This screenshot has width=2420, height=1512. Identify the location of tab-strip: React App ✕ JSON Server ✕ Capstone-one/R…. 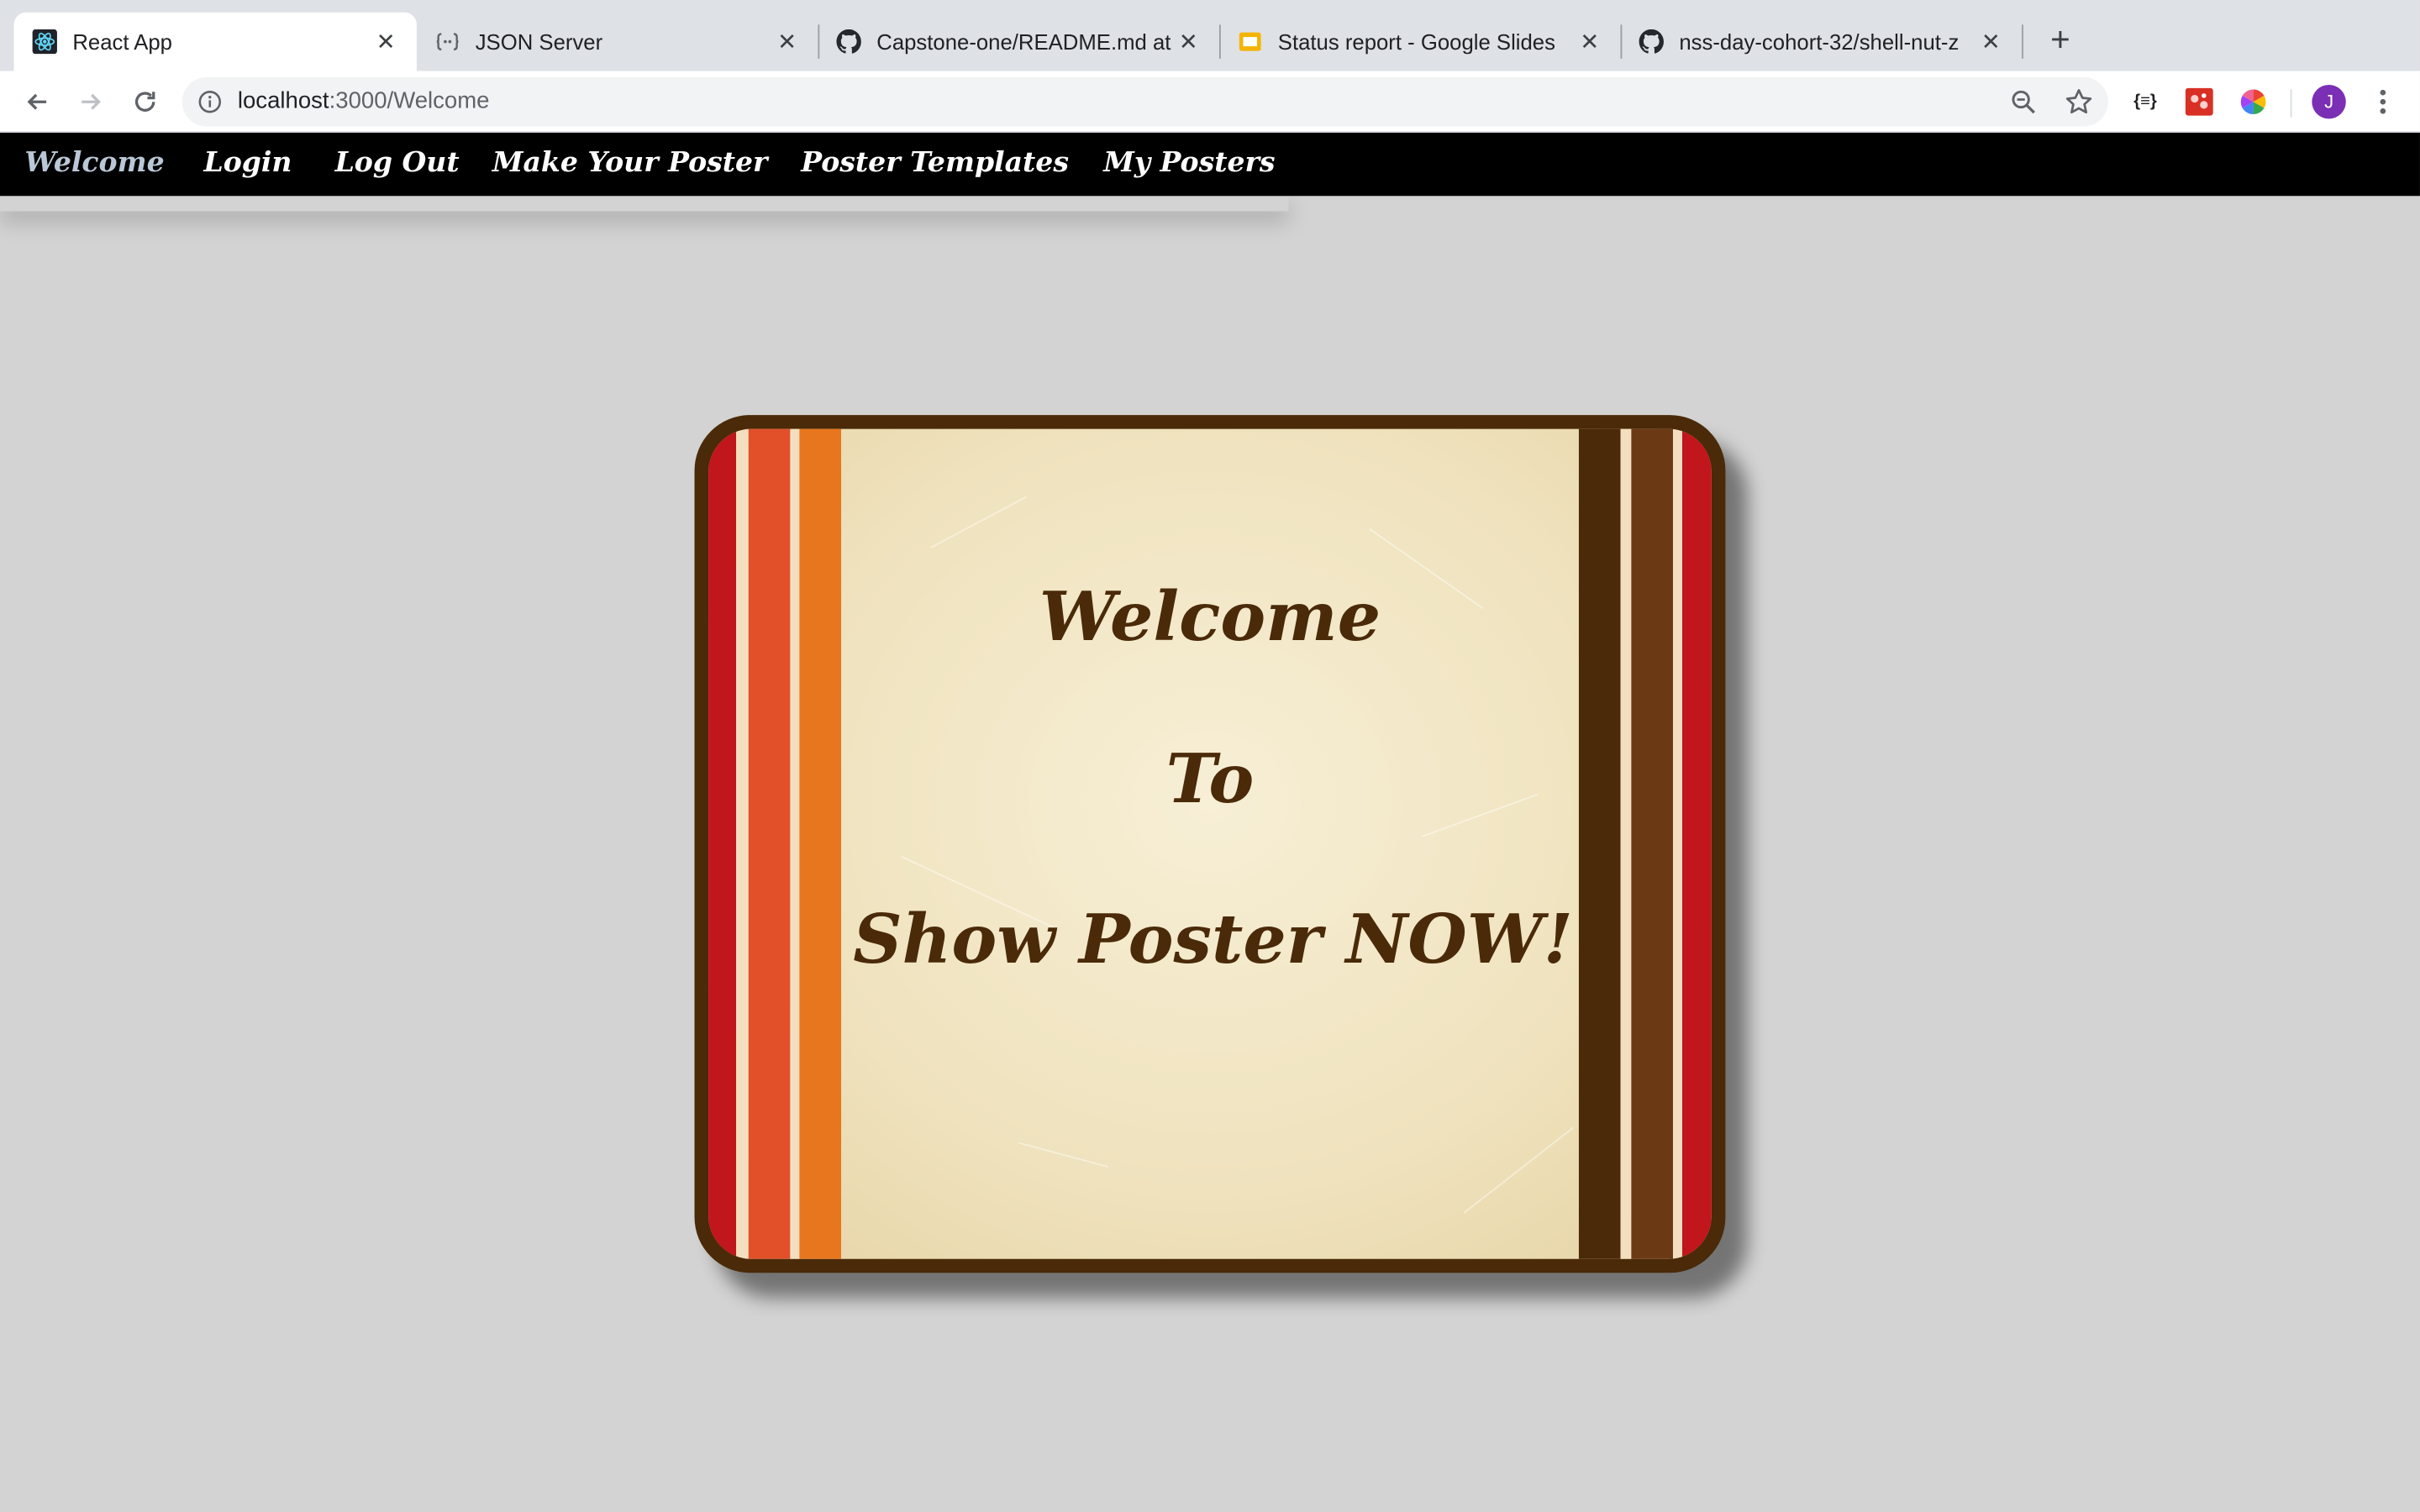
(1210, 35).